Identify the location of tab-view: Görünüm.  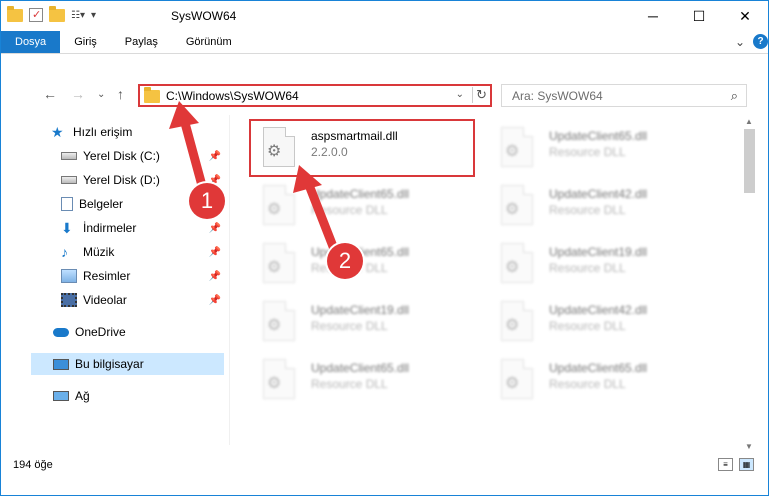
(209, 42).